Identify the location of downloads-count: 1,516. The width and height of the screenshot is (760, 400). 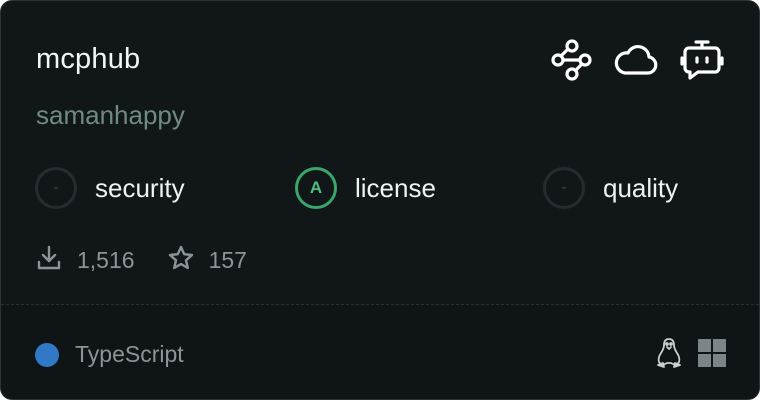
(106, 259).